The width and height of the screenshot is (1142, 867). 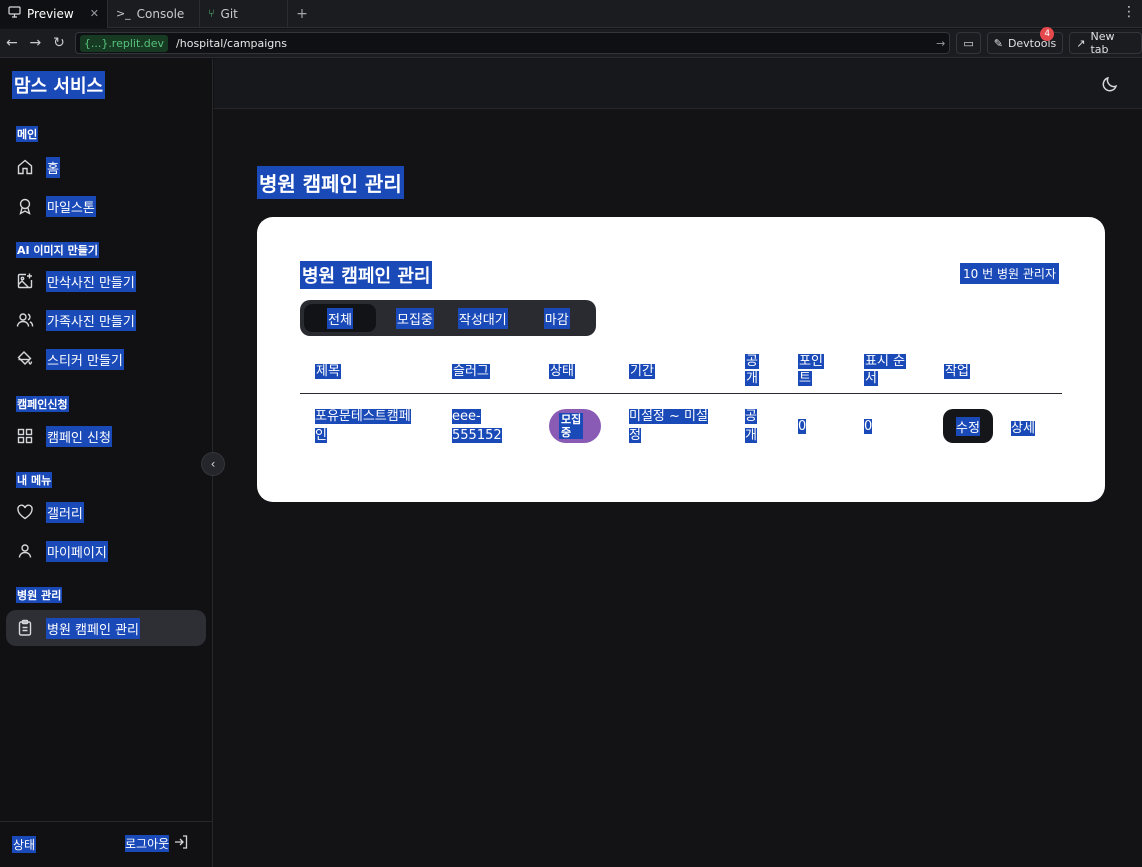 What do you see at coordinates (998, 43) in the screenshot?
I see `wrench-icon: ✎` at bounding box center [998, 43].